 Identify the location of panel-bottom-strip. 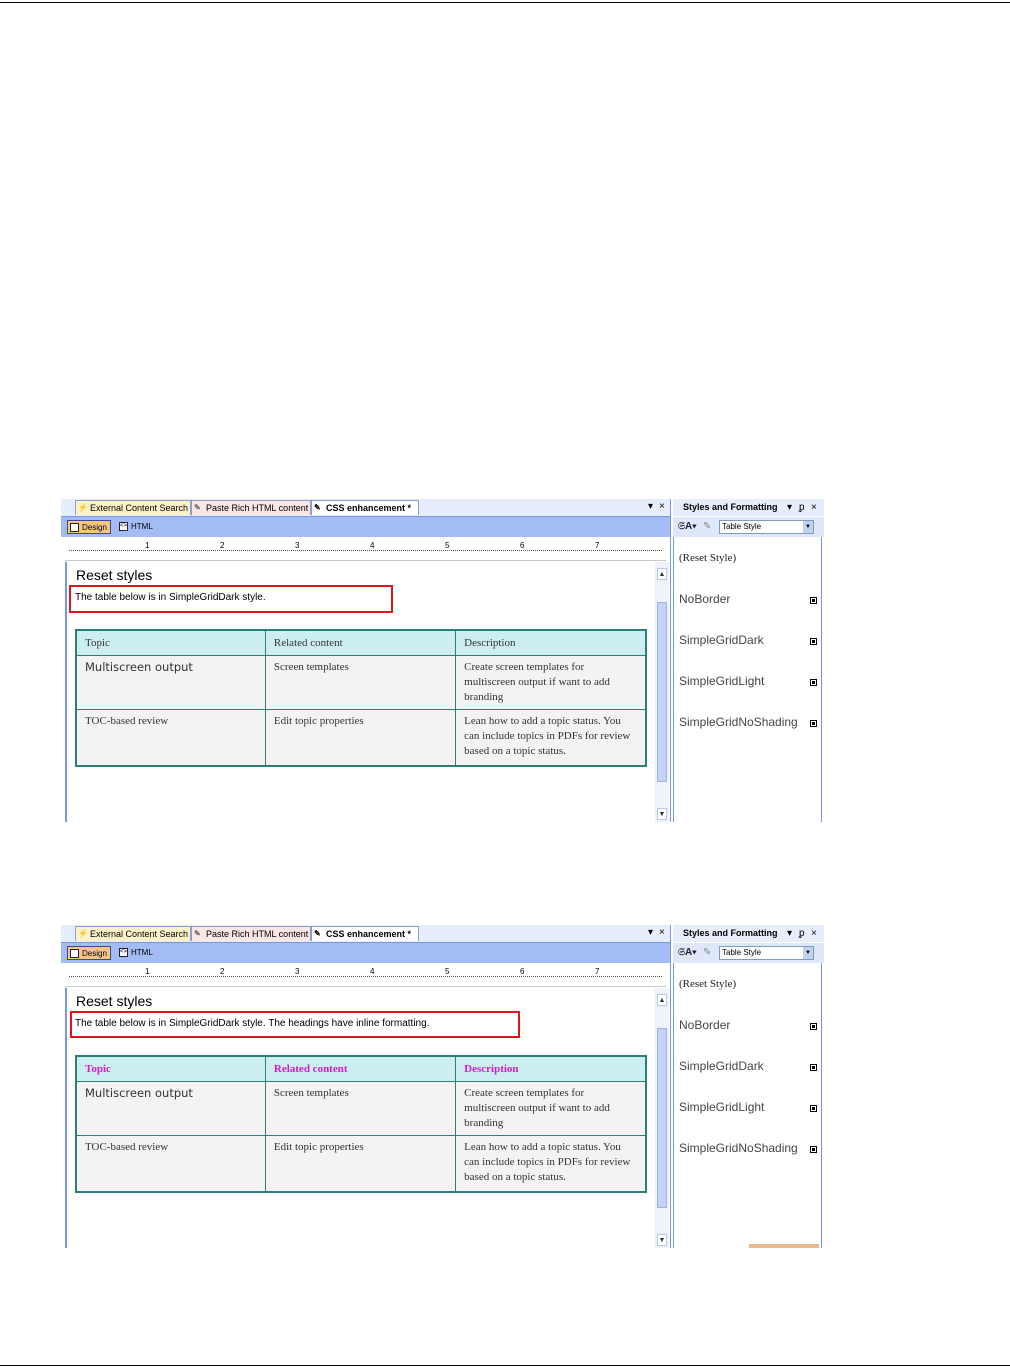
(784, 1246).